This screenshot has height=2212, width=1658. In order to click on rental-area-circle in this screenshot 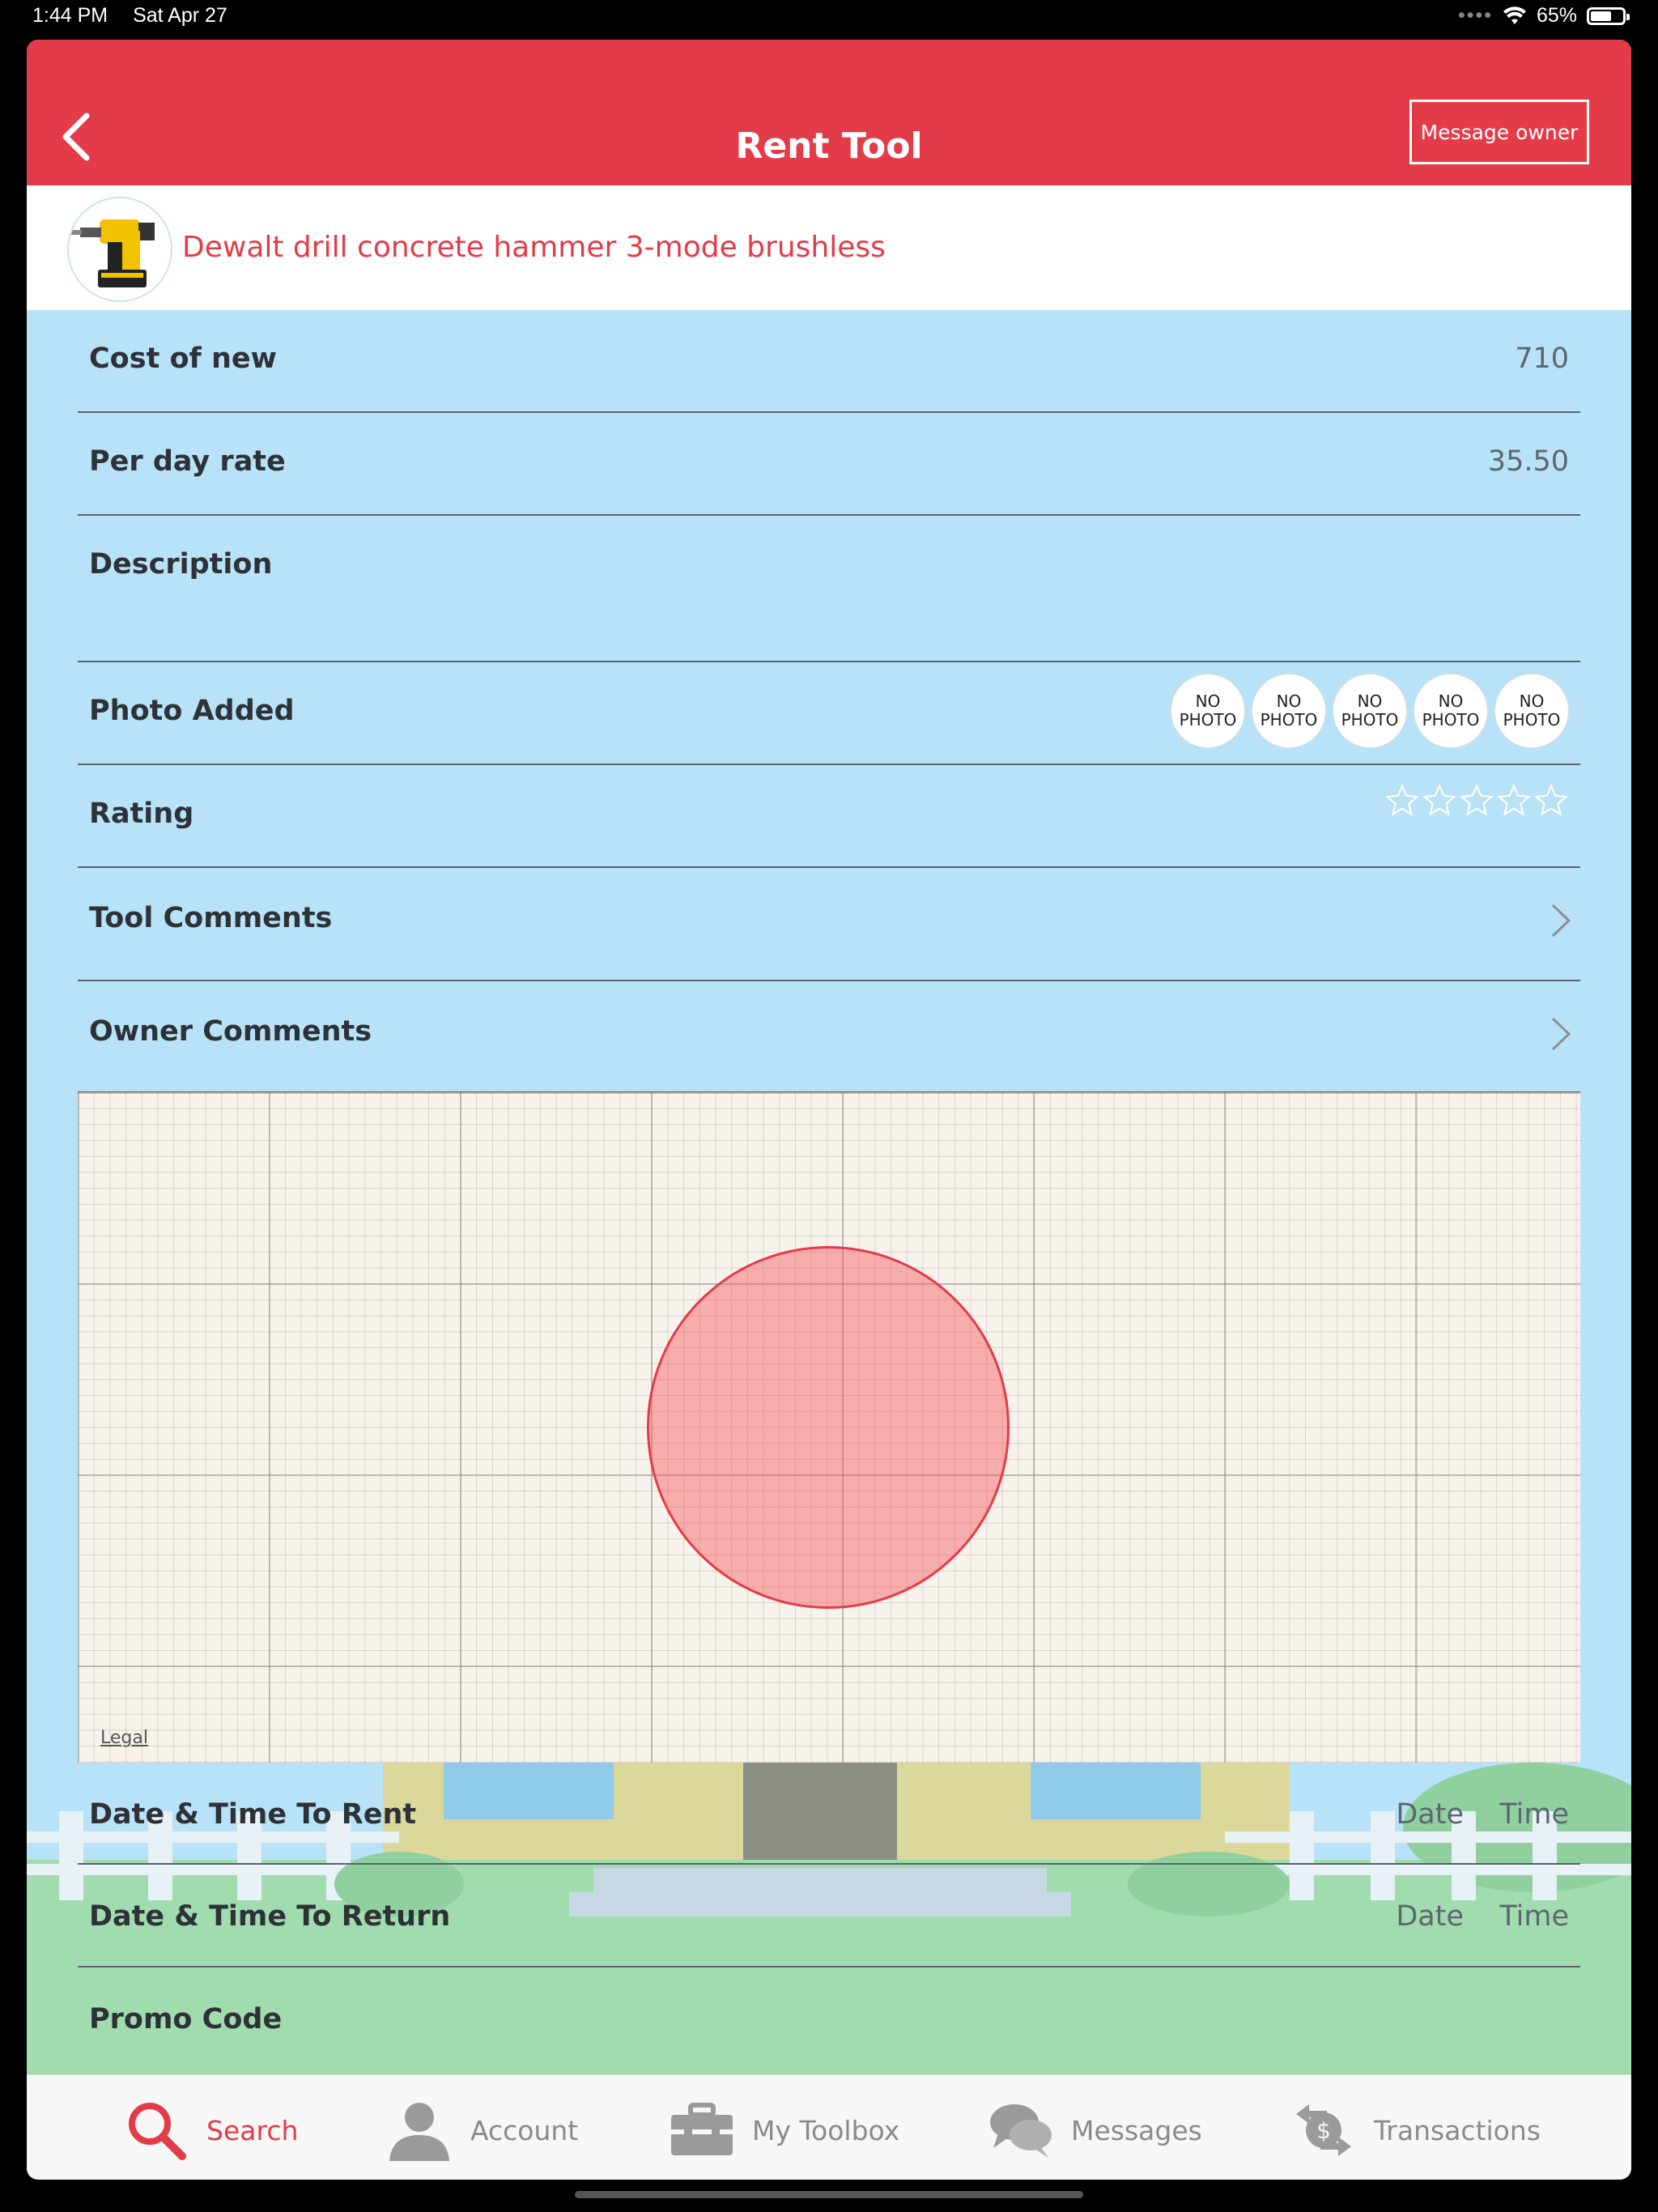, I will do `click(828, 1428)`.